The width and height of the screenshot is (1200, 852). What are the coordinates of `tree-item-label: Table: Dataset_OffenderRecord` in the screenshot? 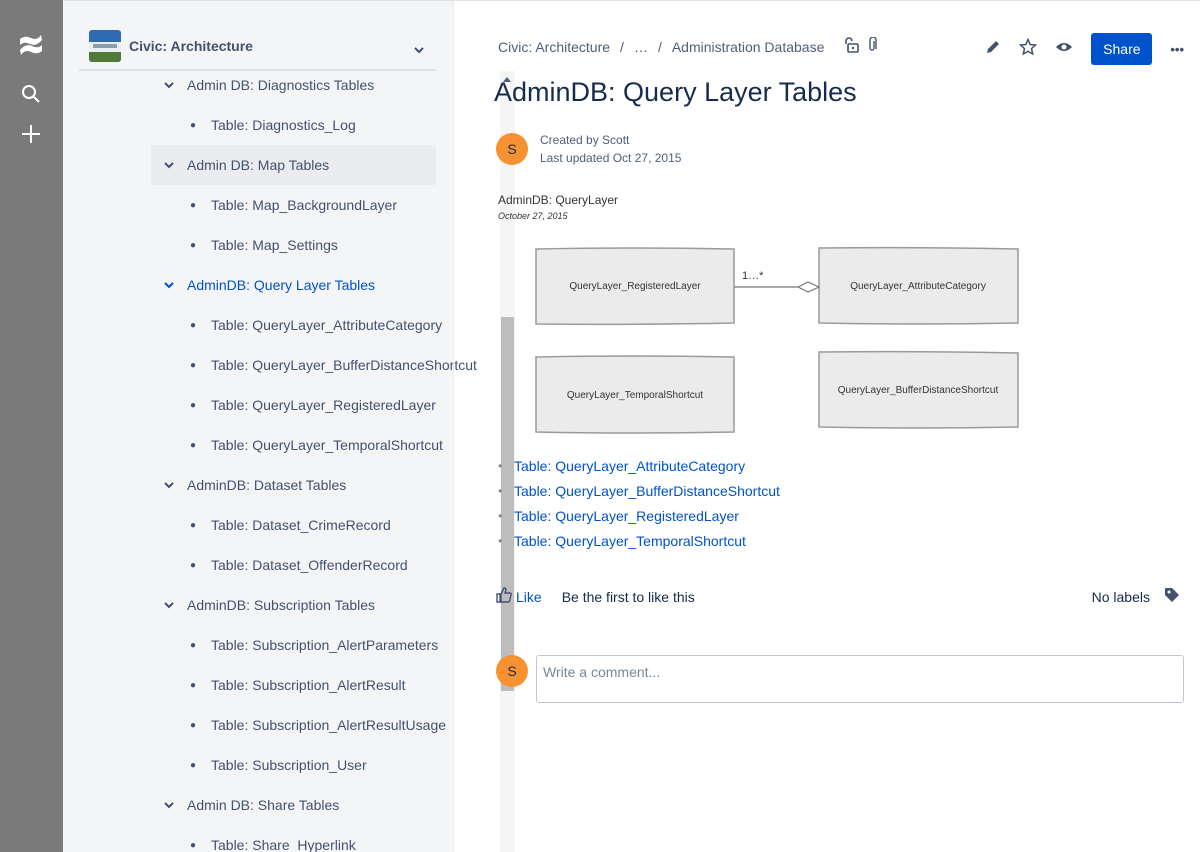 It's located at (309, 565).